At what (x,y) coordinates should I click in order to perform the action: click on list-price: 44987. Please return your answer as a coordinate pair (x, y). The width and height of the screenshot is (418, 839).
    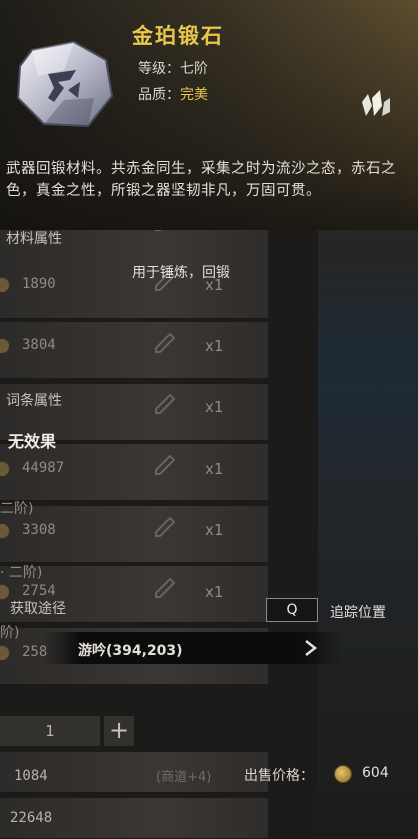
    Looking at the image, I should click on (43, 468).